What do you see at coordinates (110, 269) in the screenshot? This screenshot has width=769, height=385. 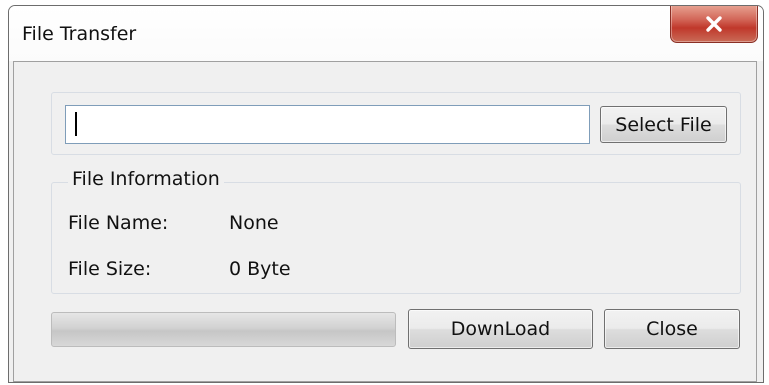 I see `file-size-label: File Size:` at bounding box center [110, 269].